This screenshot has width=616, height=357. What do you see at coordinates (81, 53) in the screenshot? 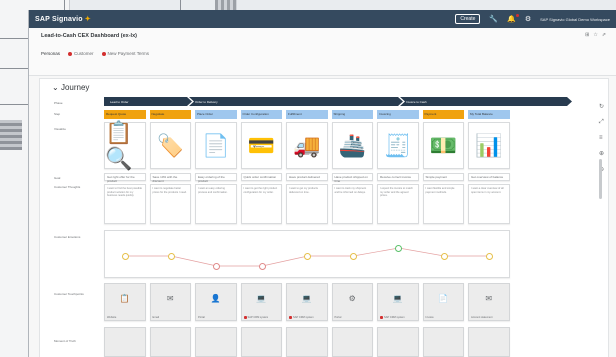
I see `persona-chip: Customer` at bounding box center [81, 53].